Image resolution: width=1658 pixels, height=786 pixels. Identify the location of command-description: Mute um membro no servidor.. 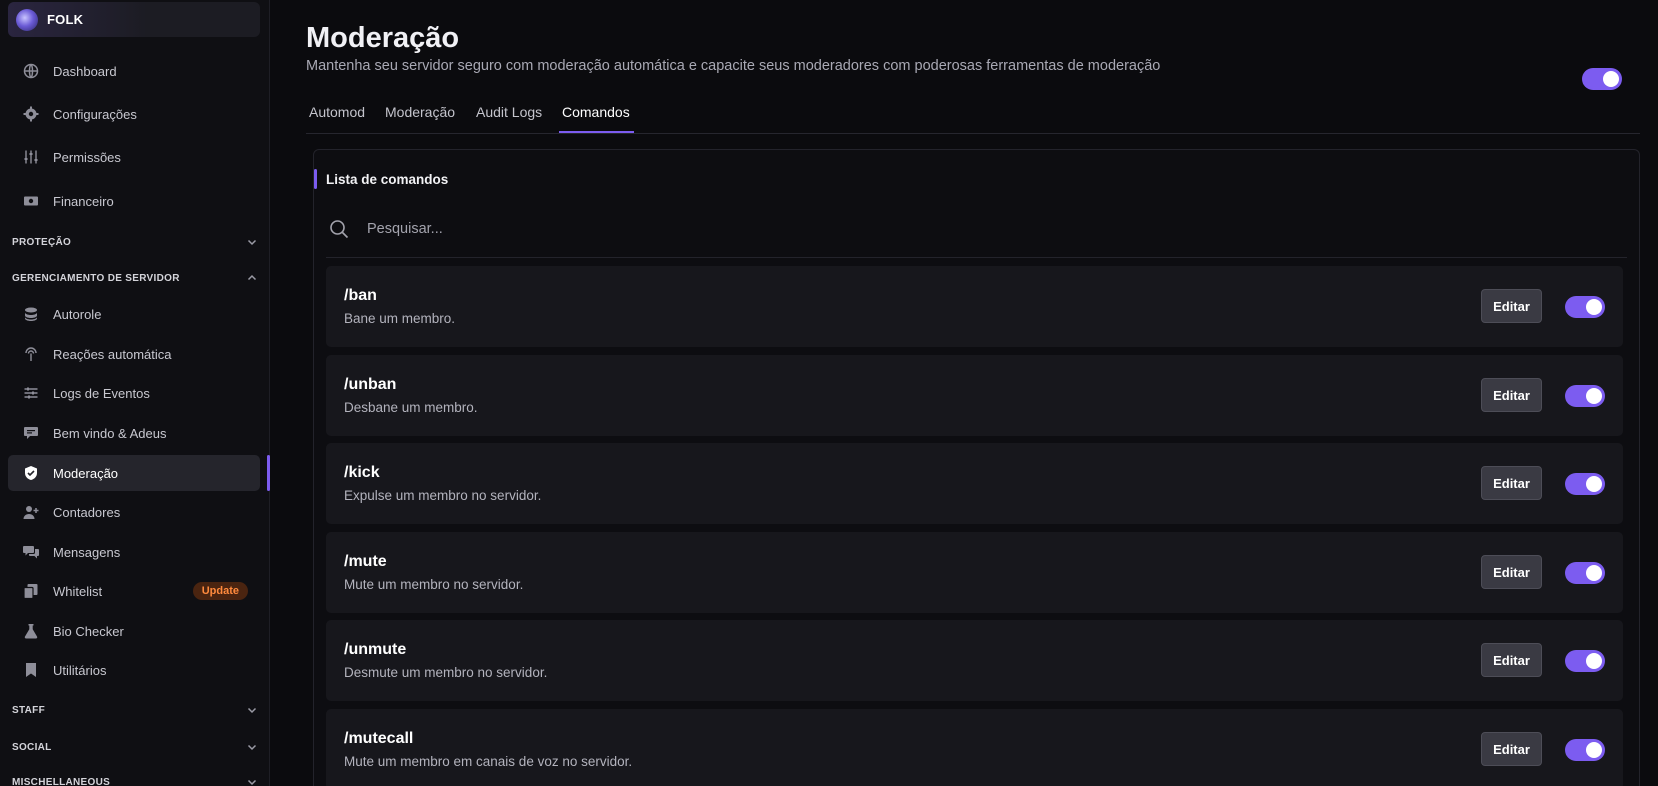
(434, 584).